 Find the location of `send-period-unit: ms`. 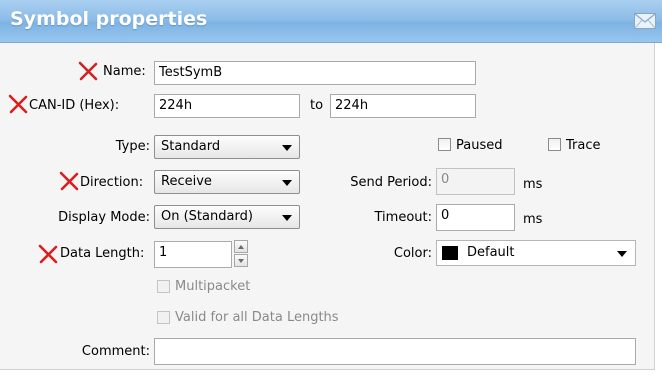

send-period-unit: ms is located at coordinates (533, 184).